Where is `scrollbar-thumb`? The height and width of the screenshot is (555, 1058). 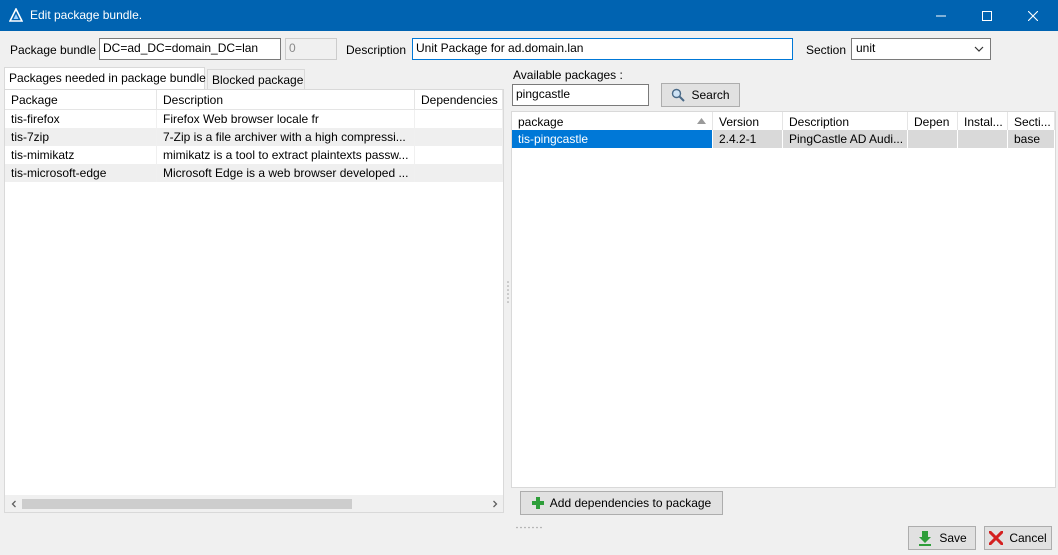 scrollbar-thumb is located at coordinates (187, 504).